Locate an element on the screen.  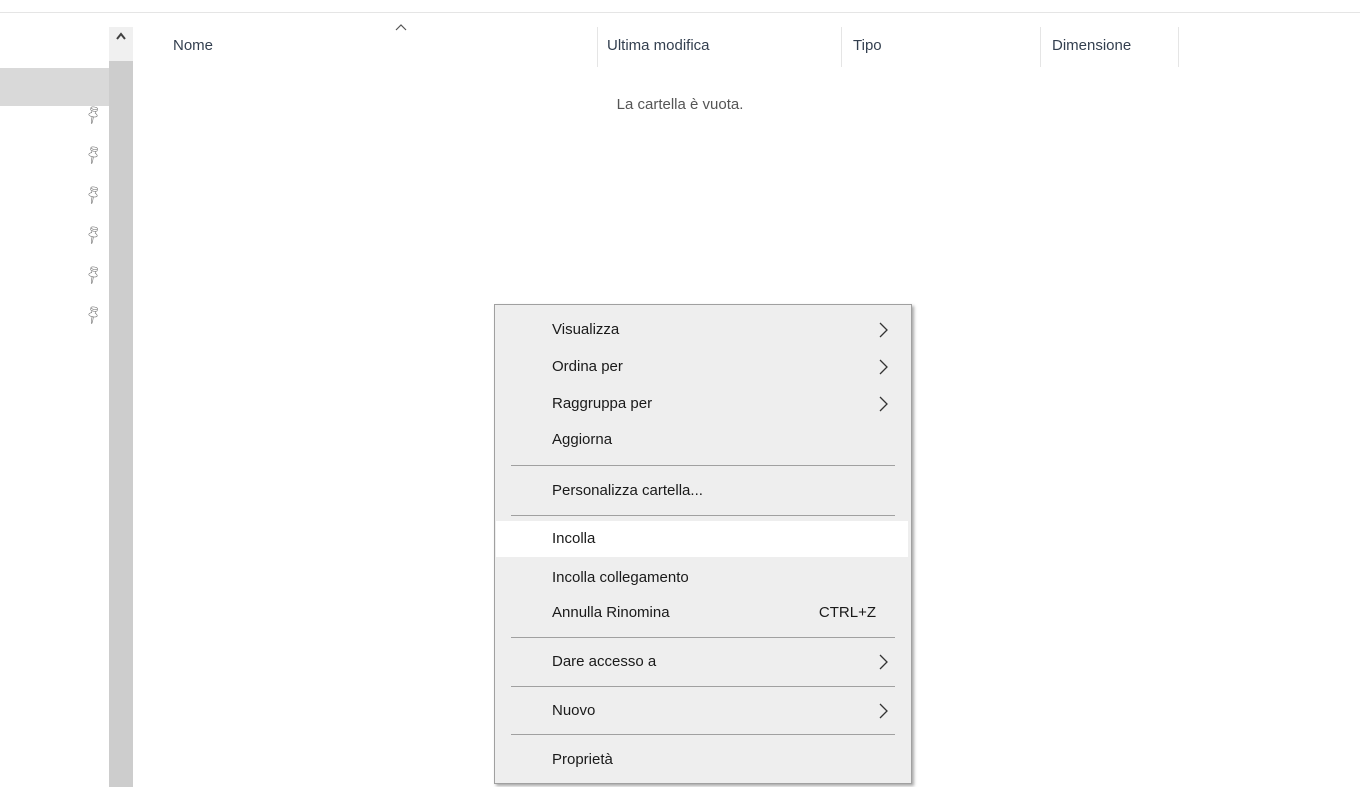
column-header-size: Dimensione is located at coordinates (1091, 46).